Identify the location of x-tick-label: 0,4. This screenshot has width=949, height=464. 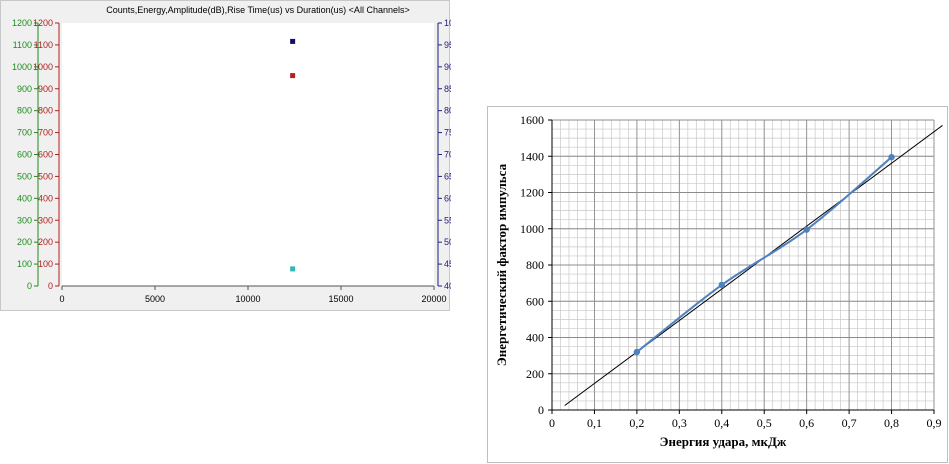
(721, 423).